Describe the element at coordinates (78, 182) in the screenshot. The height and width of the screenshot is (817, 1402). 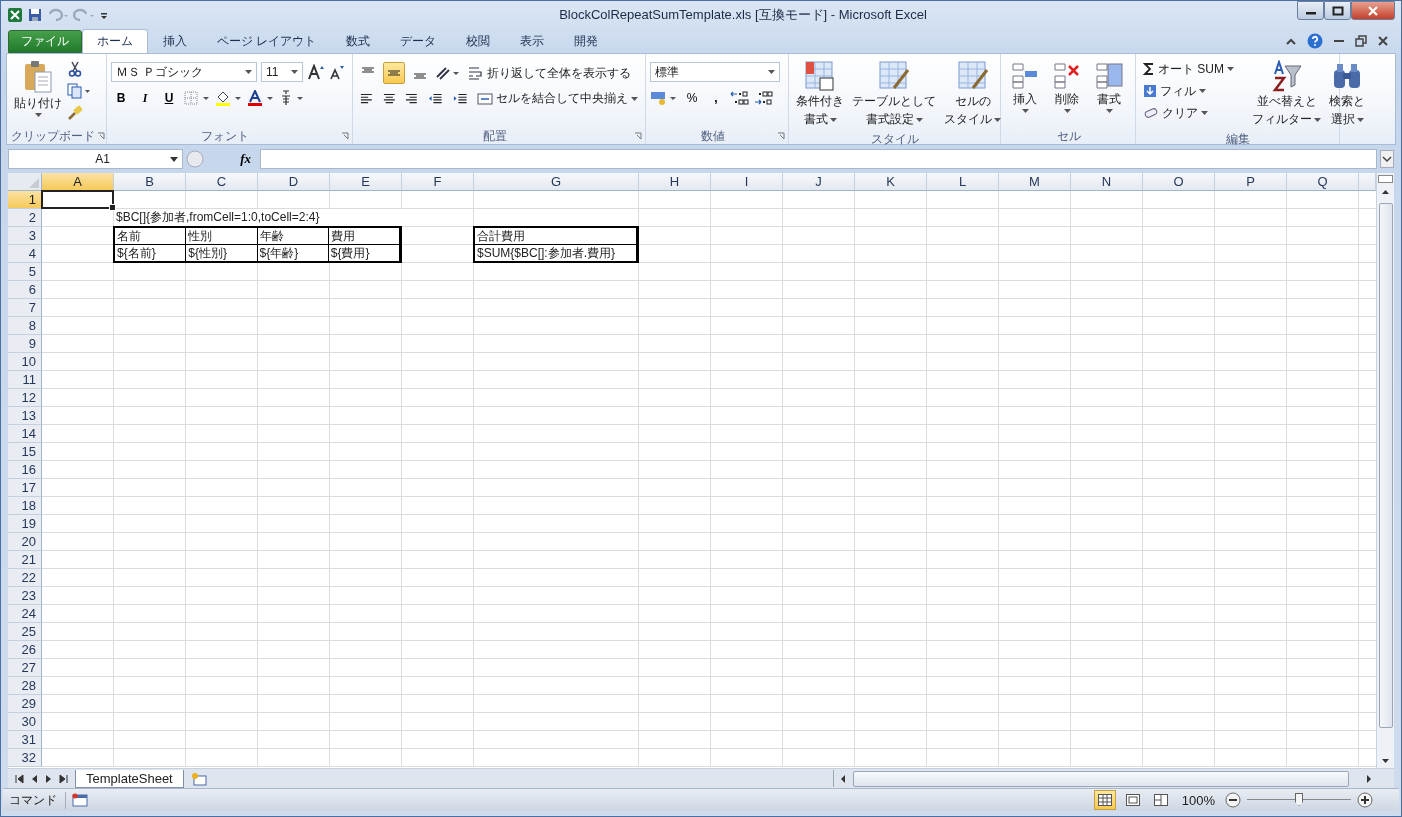
I see `column-header: A` at that location.